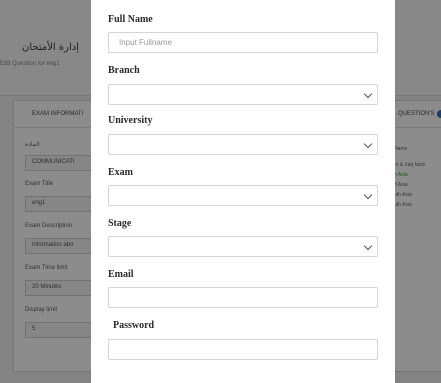 Image resolution: width=441 pixels, height=383 pixels. What do you see at coordinates (124, 70) in the screenshot?
I see `branch-label: Branch` at bounding box center [124, 70].